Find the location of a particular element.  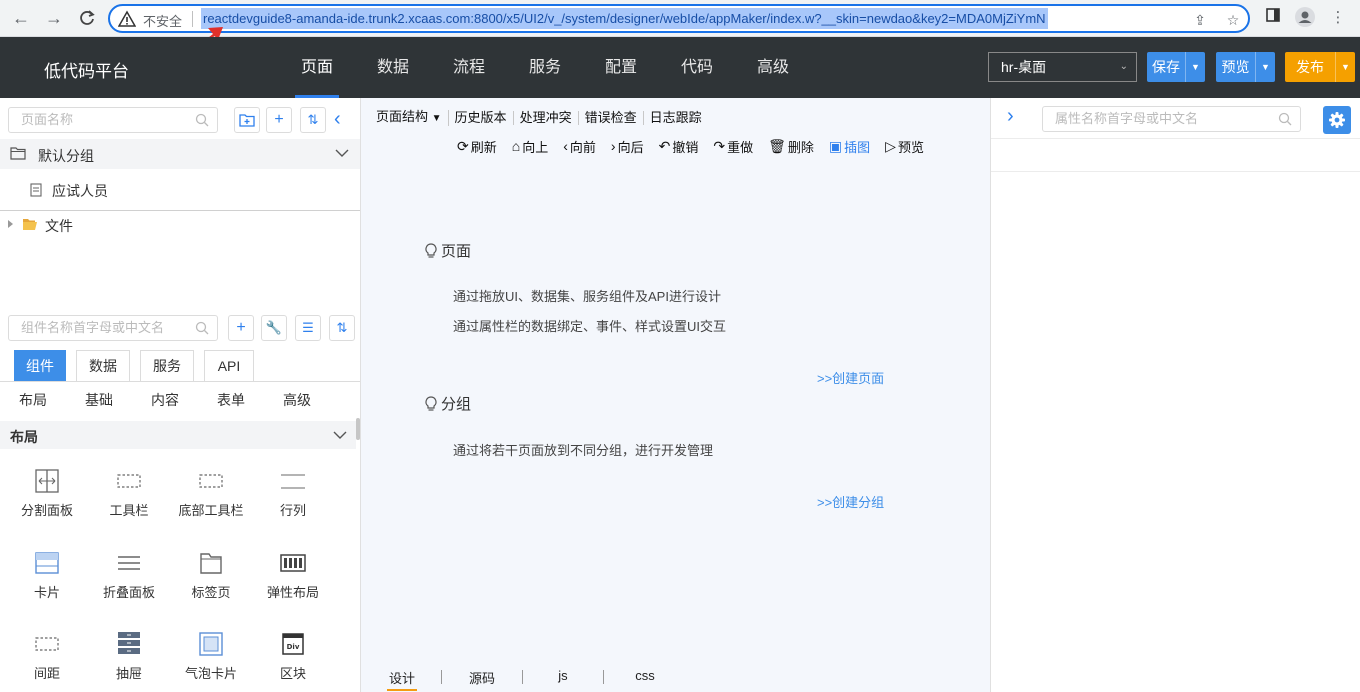

nav-advanced: 高级 is located at coordinates (773, 67).